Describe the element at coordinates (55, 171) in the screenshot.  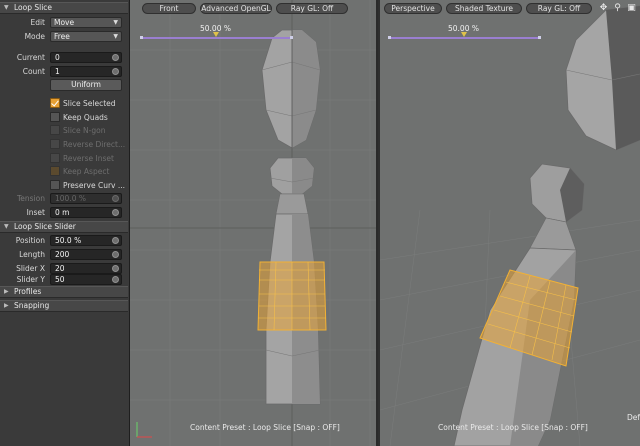
I see `keep-aspect-checkbox` at that location.